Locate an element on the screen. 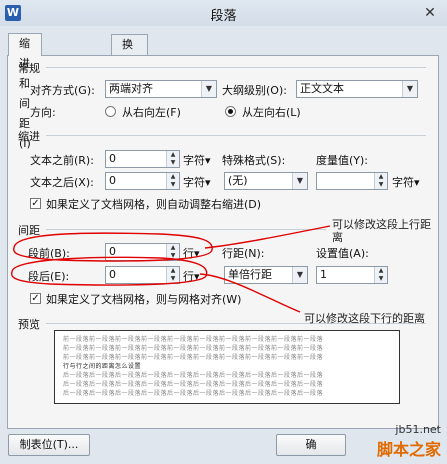  annotation-top-text-2: 离 is located at coordinates (337, 237).